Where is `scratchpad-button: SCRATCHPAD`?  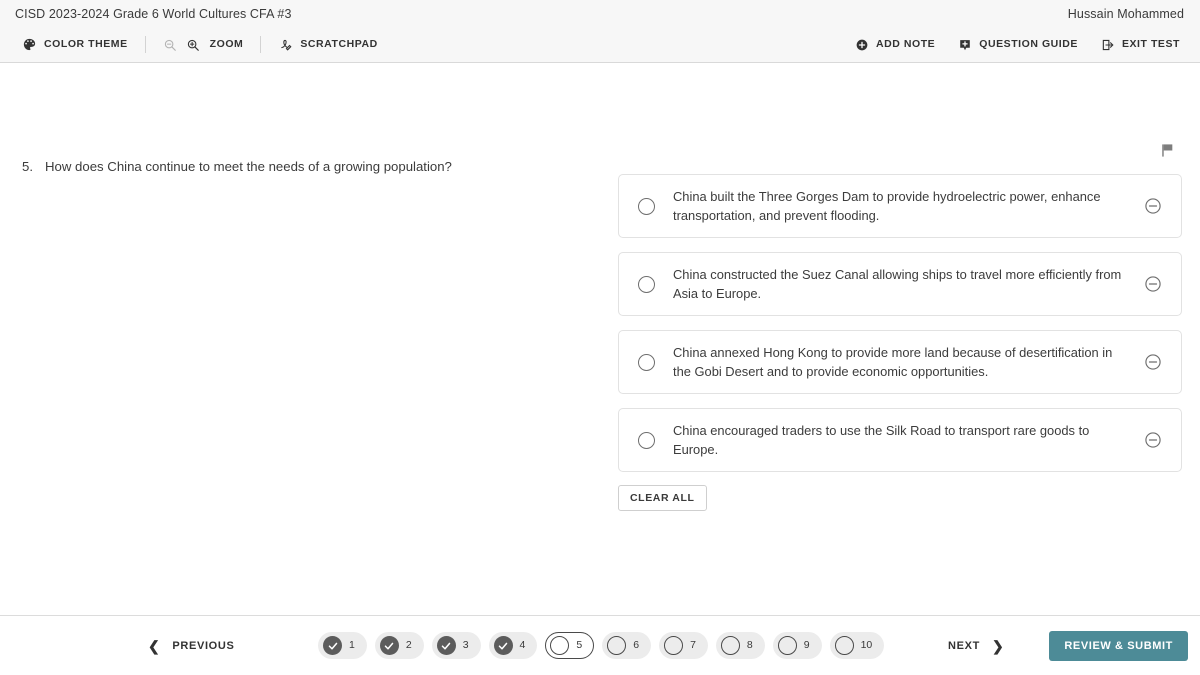 scratchpad-button: SCRATCHPAD is located at coordinates (327, 44).